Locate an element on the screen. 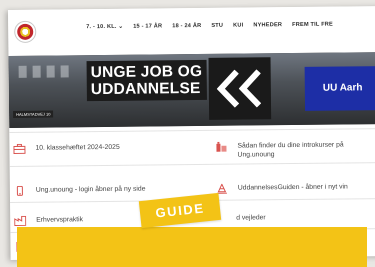  nav-item-nyheder: NYHEDER is located at coordinates (267, 25).